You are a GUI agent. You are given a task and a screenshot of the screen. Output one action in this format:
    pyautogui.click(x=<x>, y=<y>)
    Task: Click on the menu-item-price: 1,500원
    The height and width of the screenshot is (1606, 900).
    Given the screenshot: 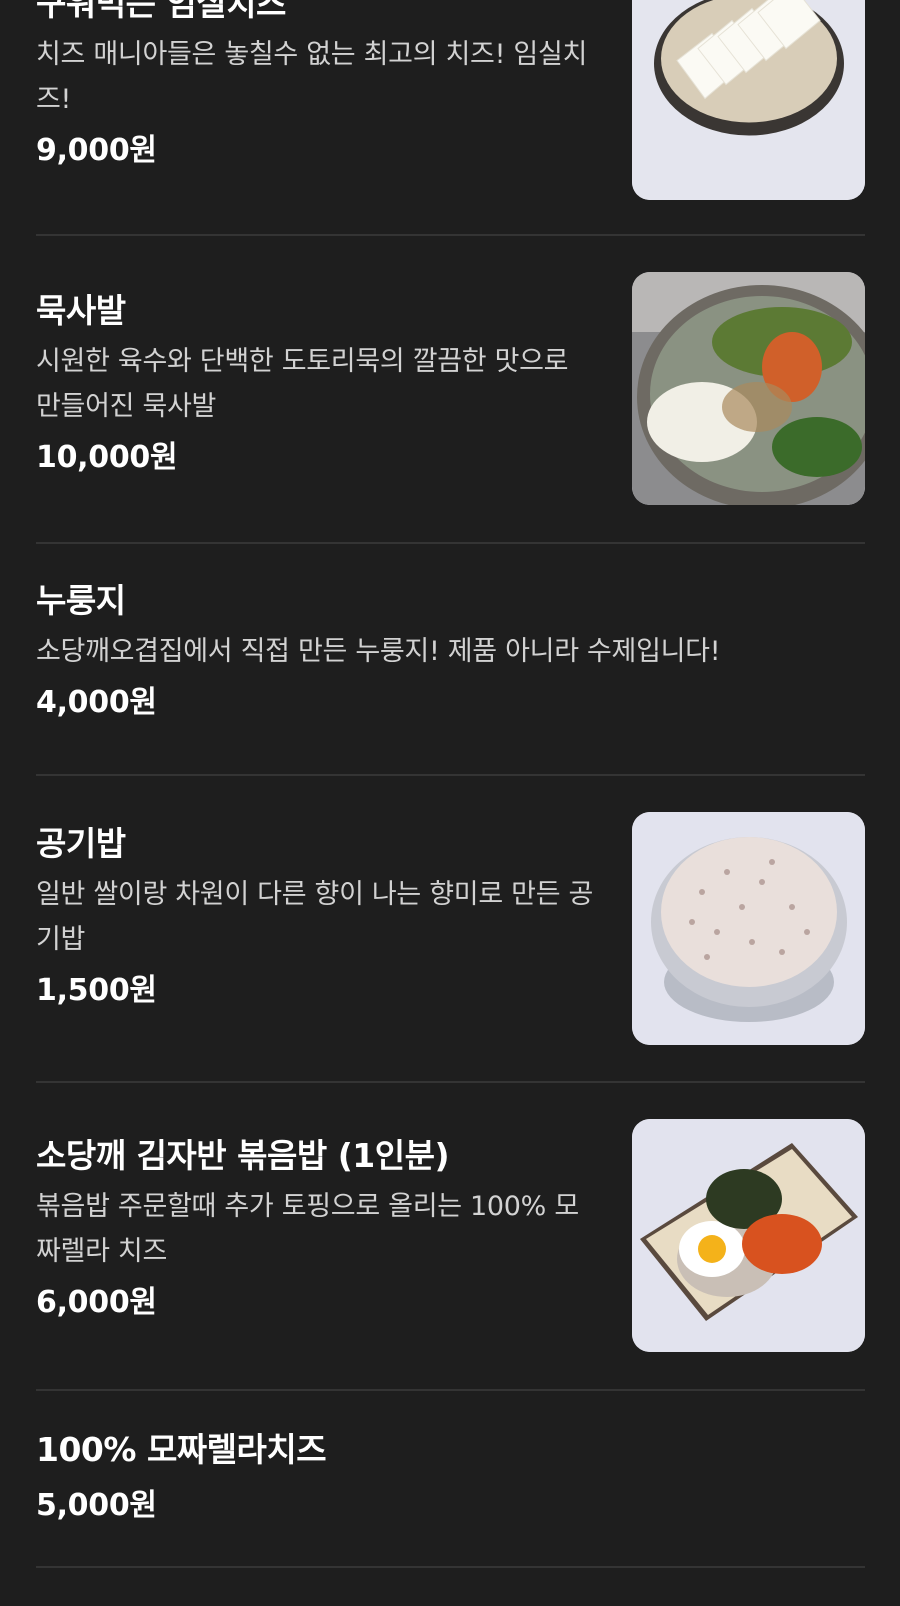 What is the action you would take?
    pyautogui.click(x=96, y=990)
    